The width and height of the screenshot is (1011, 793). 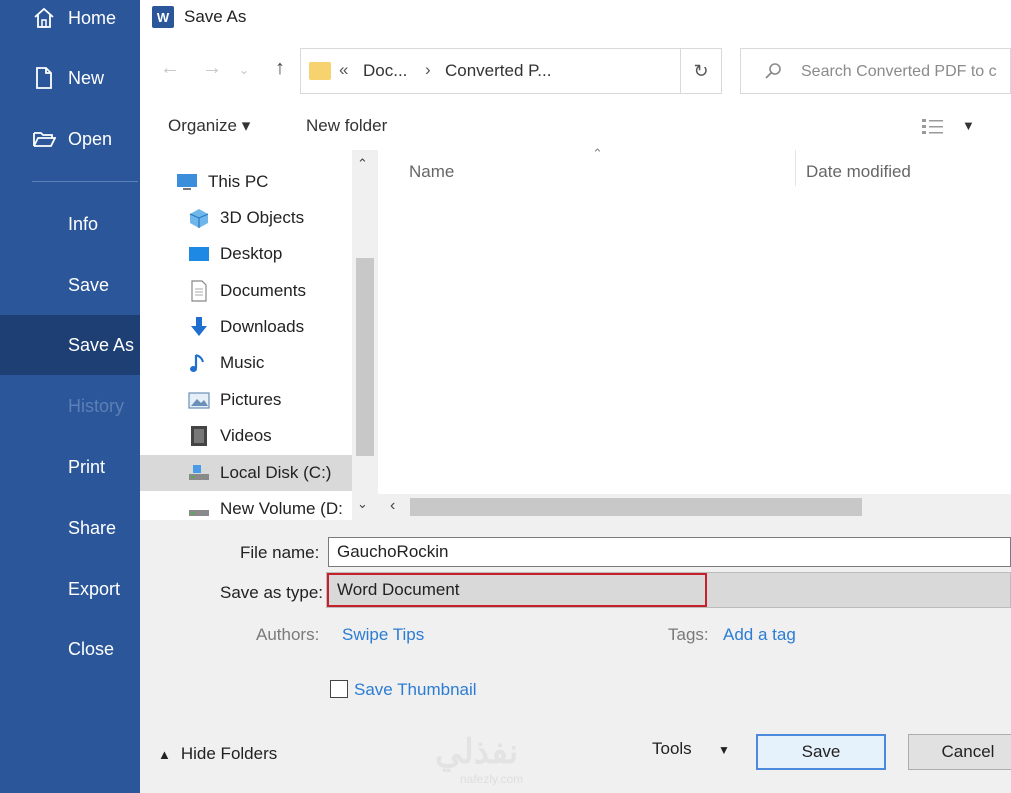 What do you see at coordinates (199, 326) in the screenshot?
I see `downloads-icon` at bounding box center [199, 326].